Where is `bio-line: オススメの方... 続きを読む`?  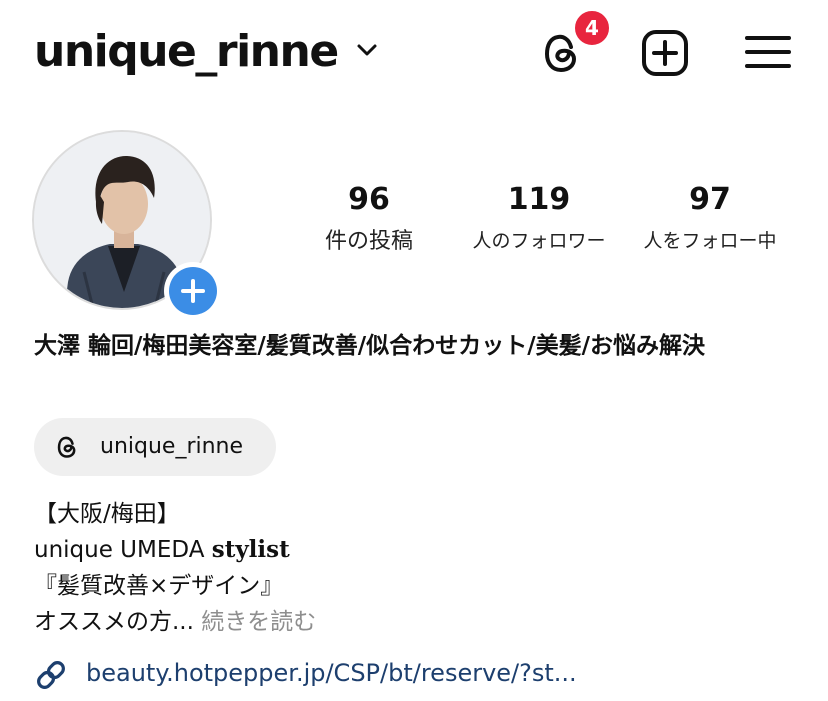
bio-line: オススメの方... 続きを読む is located at coordinates (175, 622).